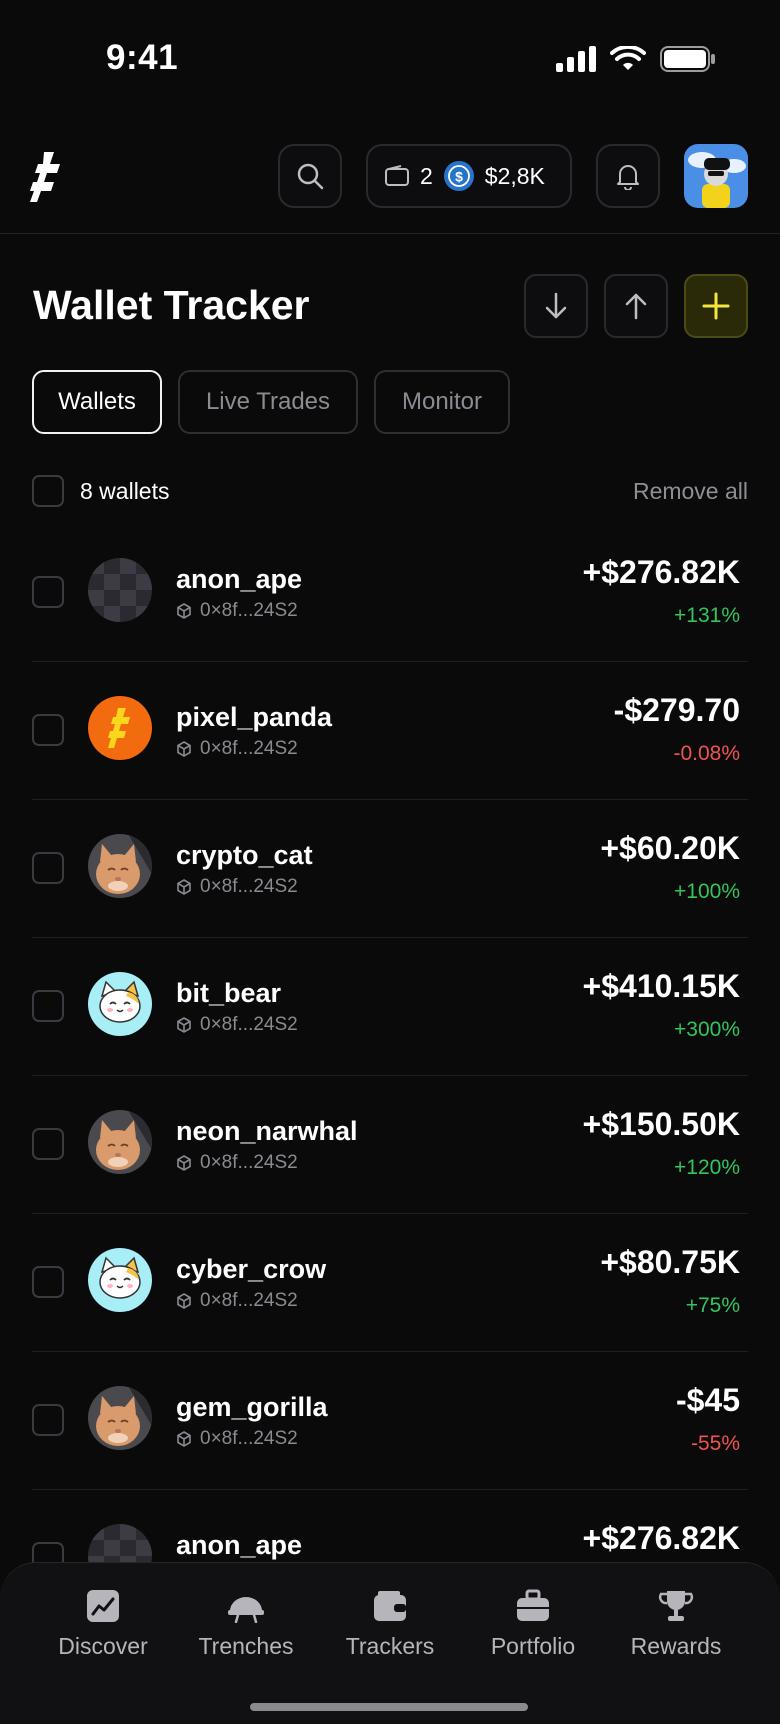 Image resolution: width=780 pixels, height=1724 pixels. What do you see at coordinates (676, 1606) in the screenshot?
I see `trophy-icon` at bounding box center [676, 1606].